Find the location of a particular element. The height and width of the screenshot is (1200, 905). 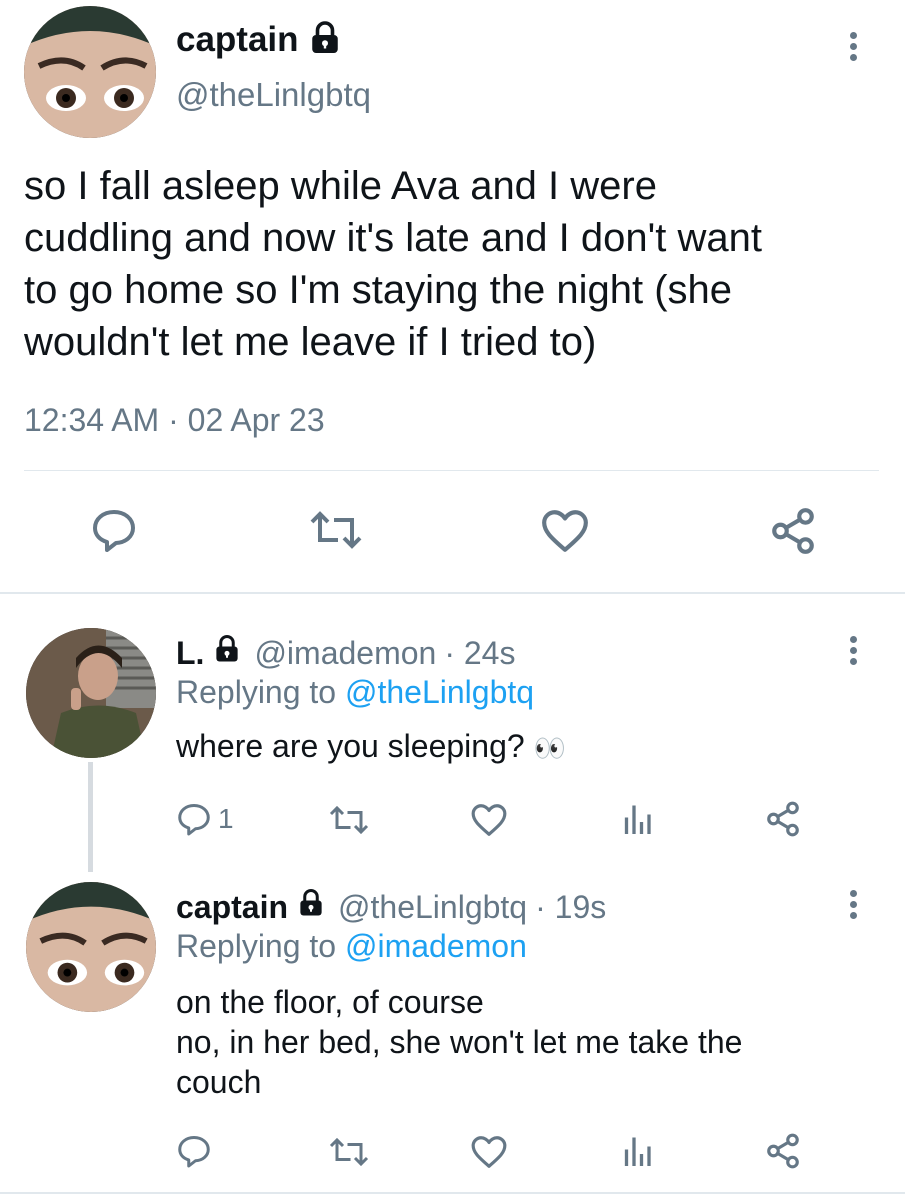

bottom-divider is located at coordinates (452, 1193).